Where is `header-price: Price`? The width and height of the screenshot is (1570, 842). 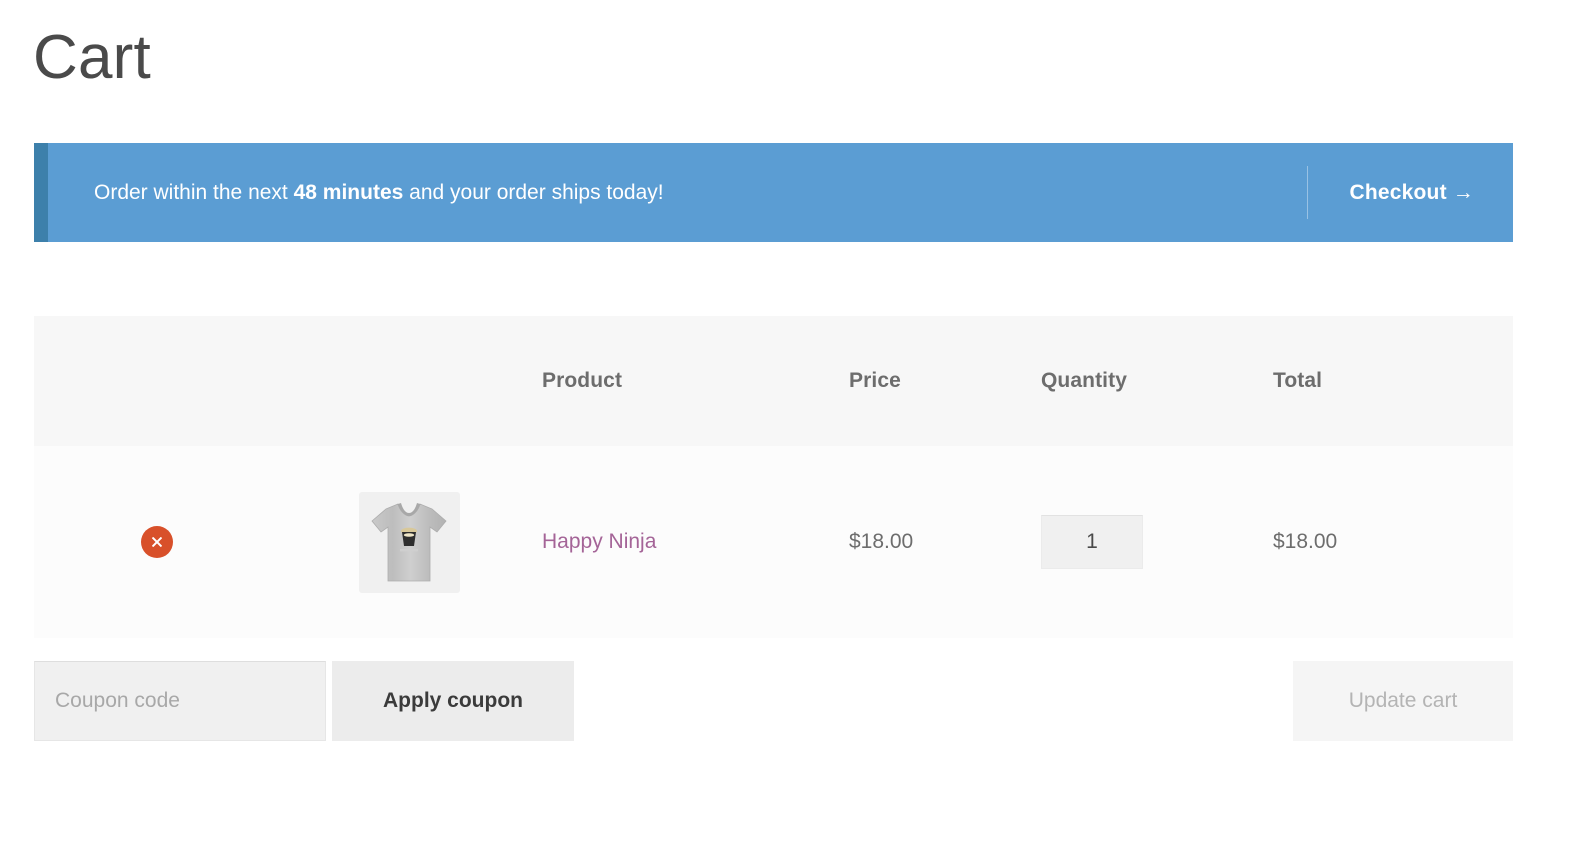 header-price: Price is located at coordinates (875, 380).